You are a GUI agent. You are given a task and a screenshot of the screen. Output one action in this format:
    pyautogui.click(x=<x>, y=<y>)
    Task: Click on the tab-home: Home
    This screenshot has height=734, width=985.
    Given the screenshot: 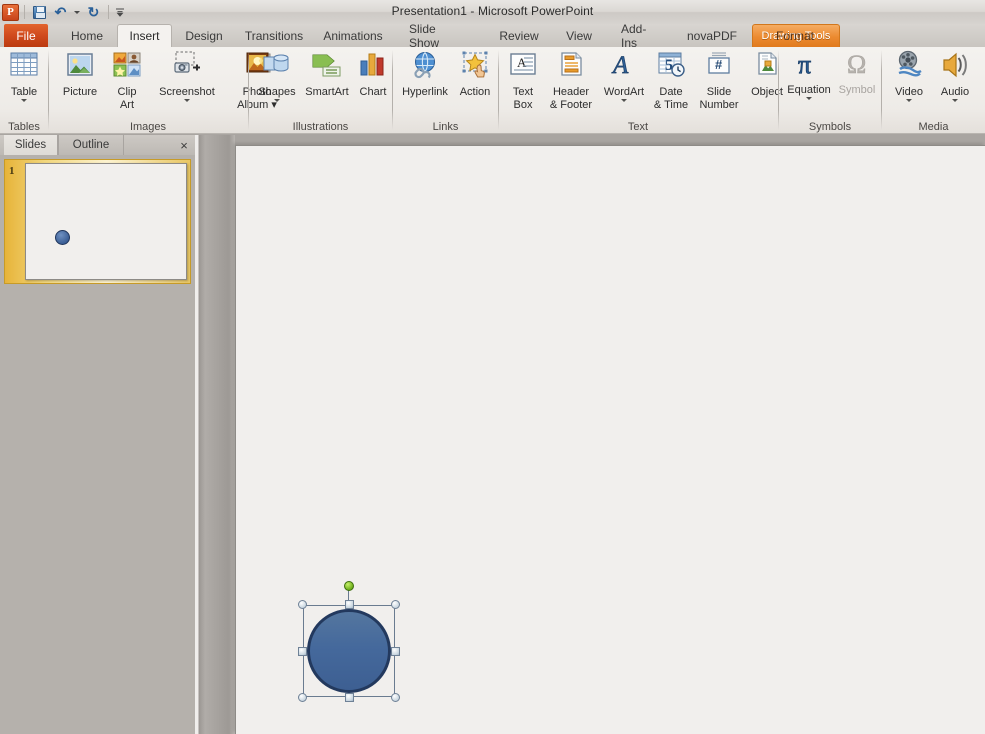 What is the action you would take?
    pyautogui.click(x=87, y=35)
    